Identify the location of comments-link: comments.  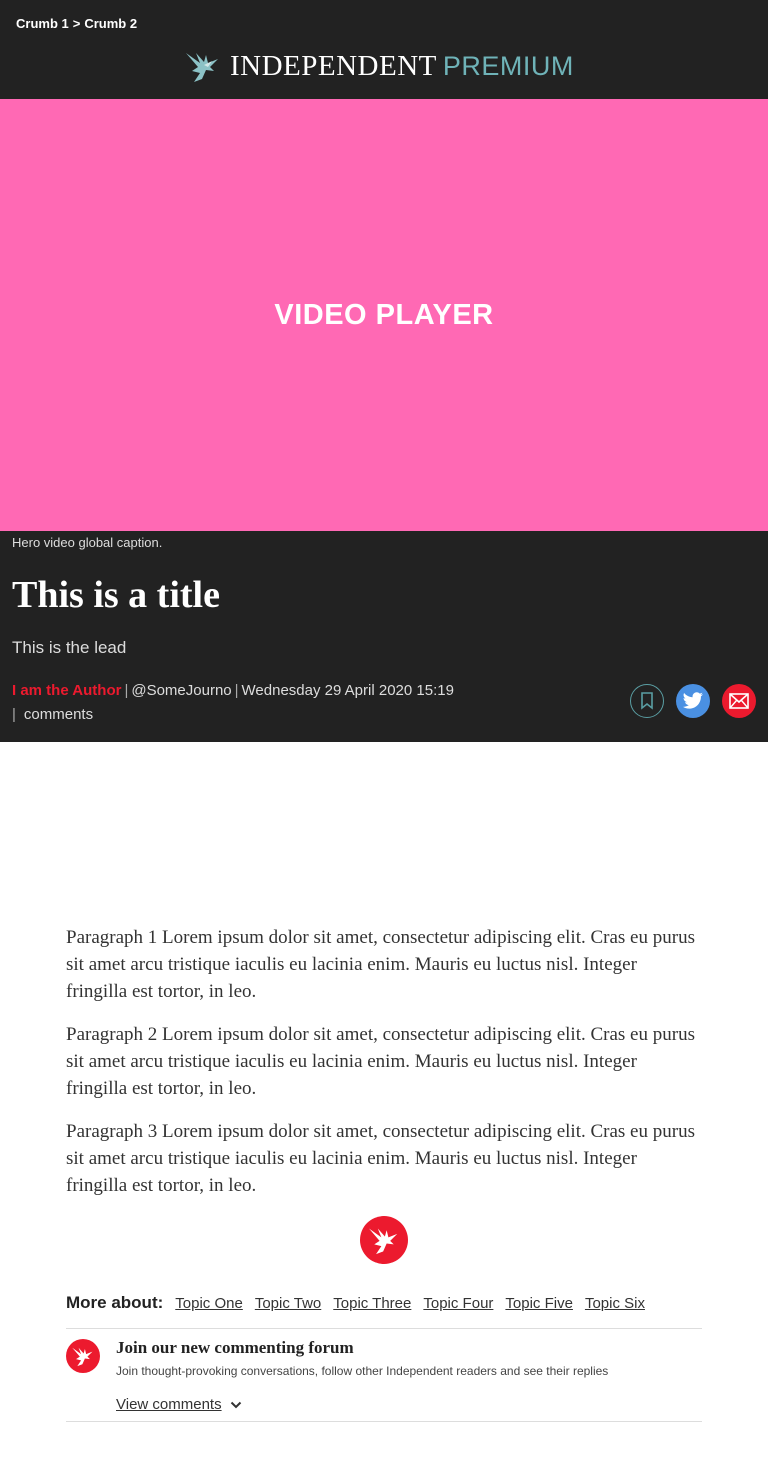
(58, 714).